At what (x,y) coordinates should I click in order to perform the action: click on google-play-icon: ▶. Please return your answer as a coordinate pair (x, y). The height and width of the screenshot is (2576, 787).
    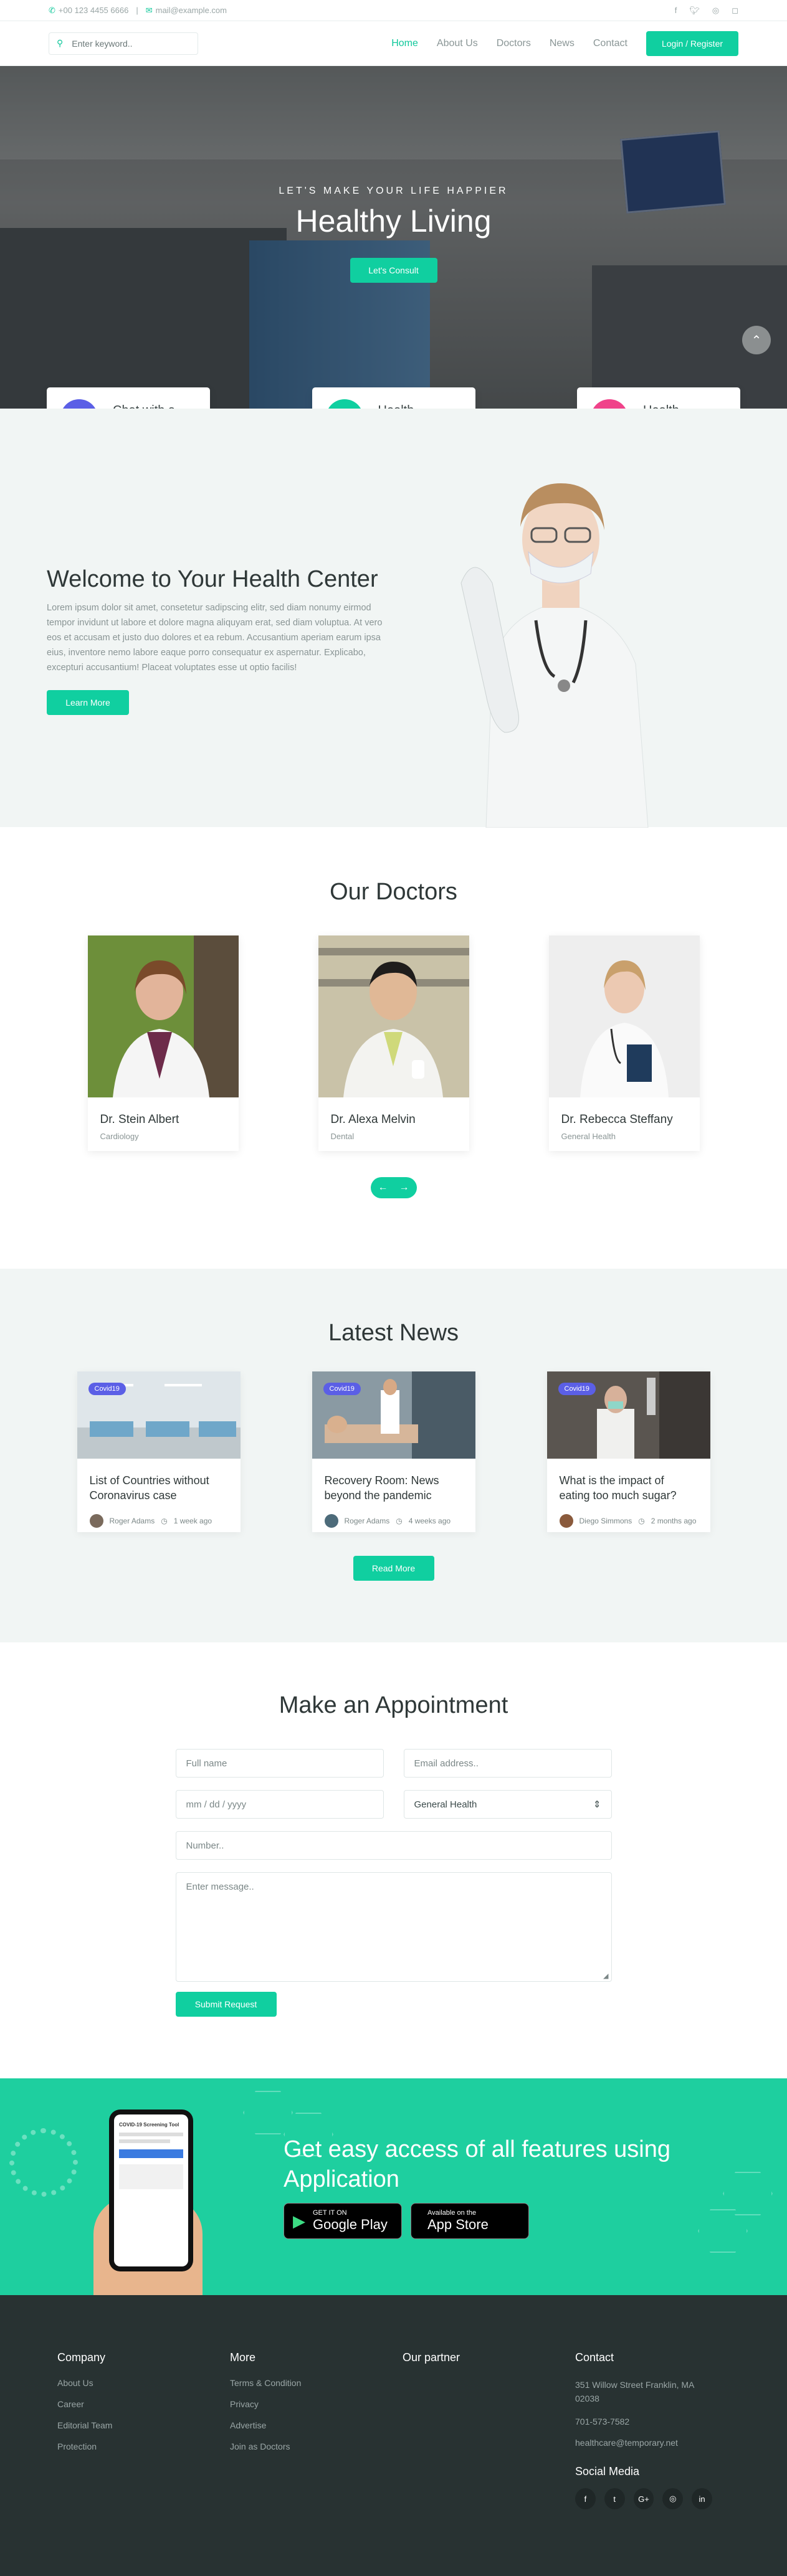
    Looking at the image, I should click on (299, 2220).